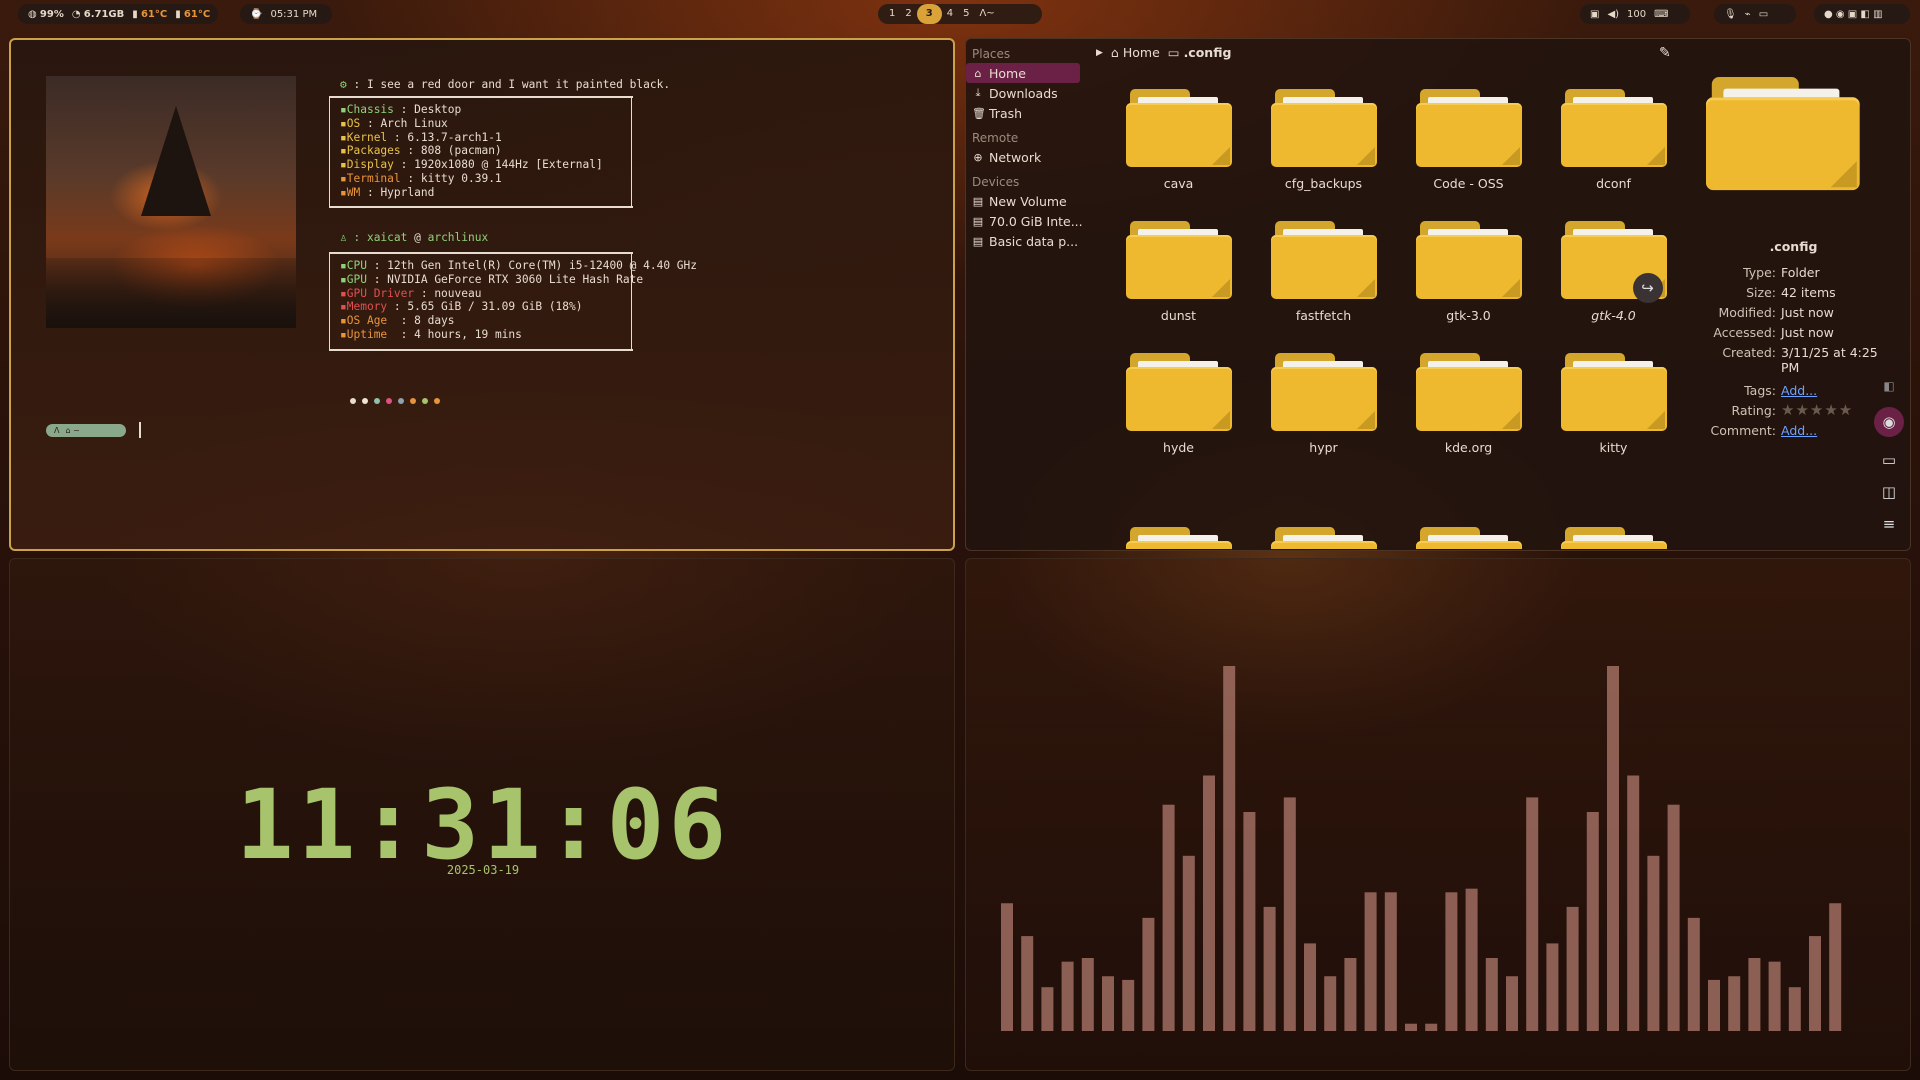 This screenshot has height=1080, width=1920. What do you see at coordinates (1730, 14) in the screenshot?
I see `mic-icon: 🎙` at bounding box center [1730, 14].